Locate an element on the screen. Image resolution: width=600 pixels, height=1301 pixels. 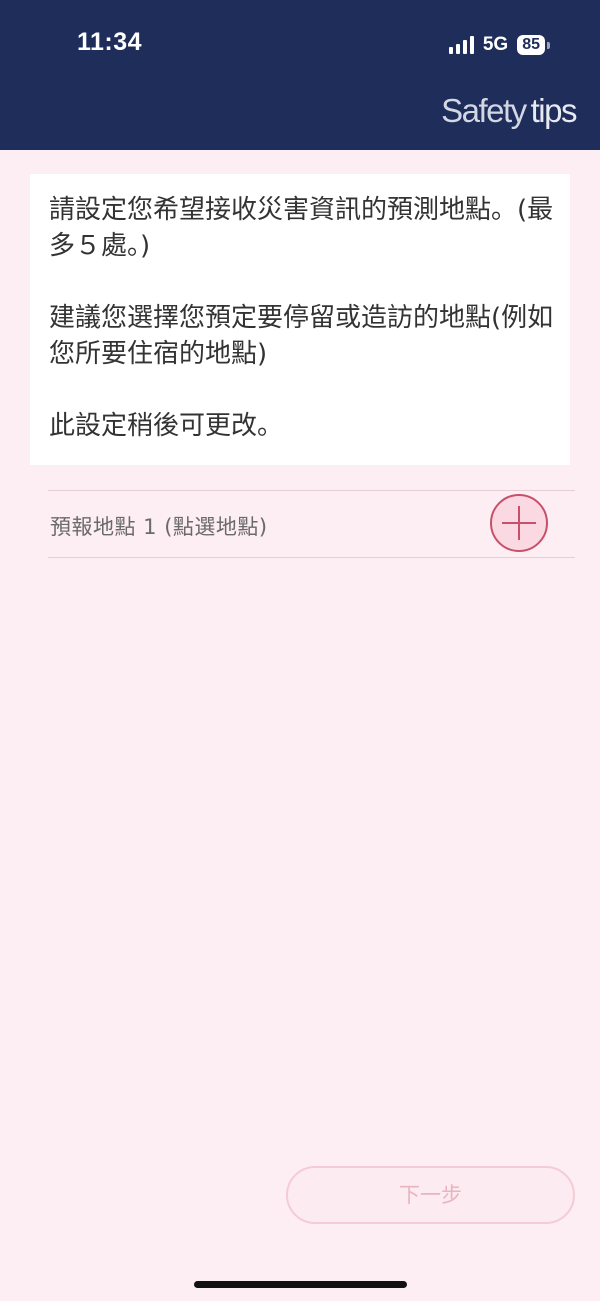
brand-logo: Safety tips is located at coordinates (509, 110).